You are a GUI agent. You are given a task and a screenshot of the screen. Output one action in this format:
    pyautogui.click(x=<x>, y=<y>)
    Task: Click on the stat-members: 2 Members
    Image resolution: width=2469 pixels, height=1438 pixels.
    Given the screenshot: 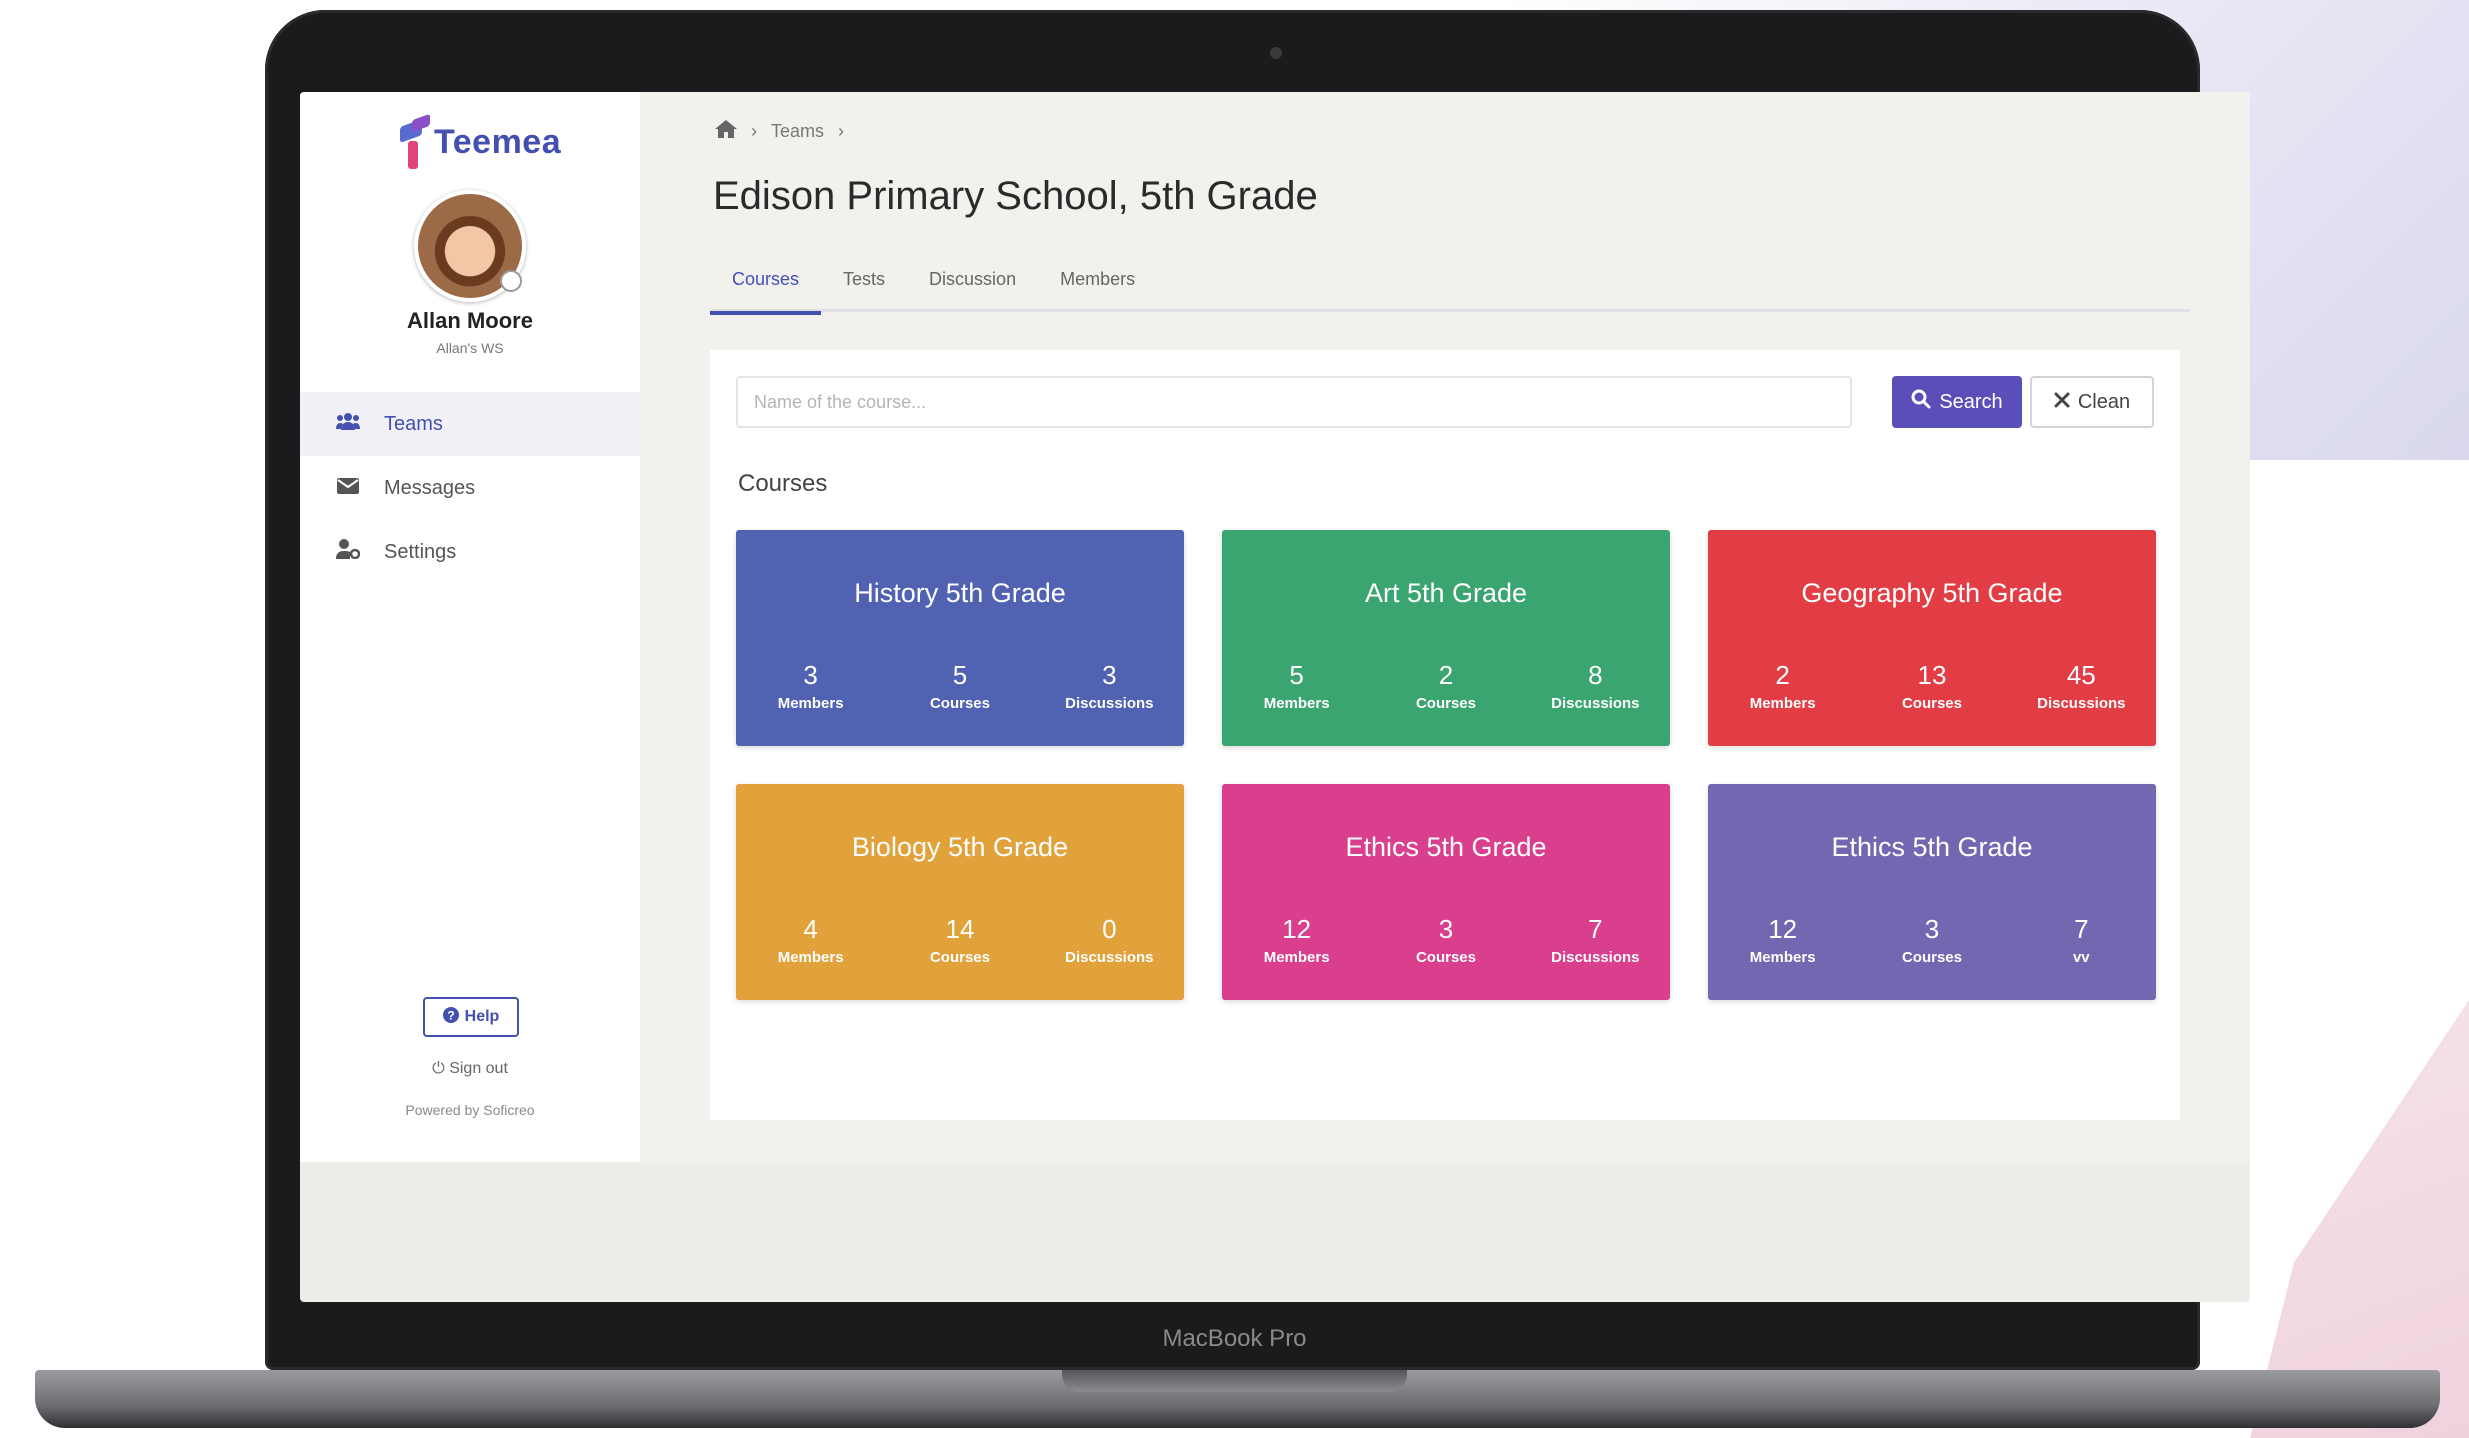 What is the action you would take?
    pyautogui.click(x=1783, y=686)
    